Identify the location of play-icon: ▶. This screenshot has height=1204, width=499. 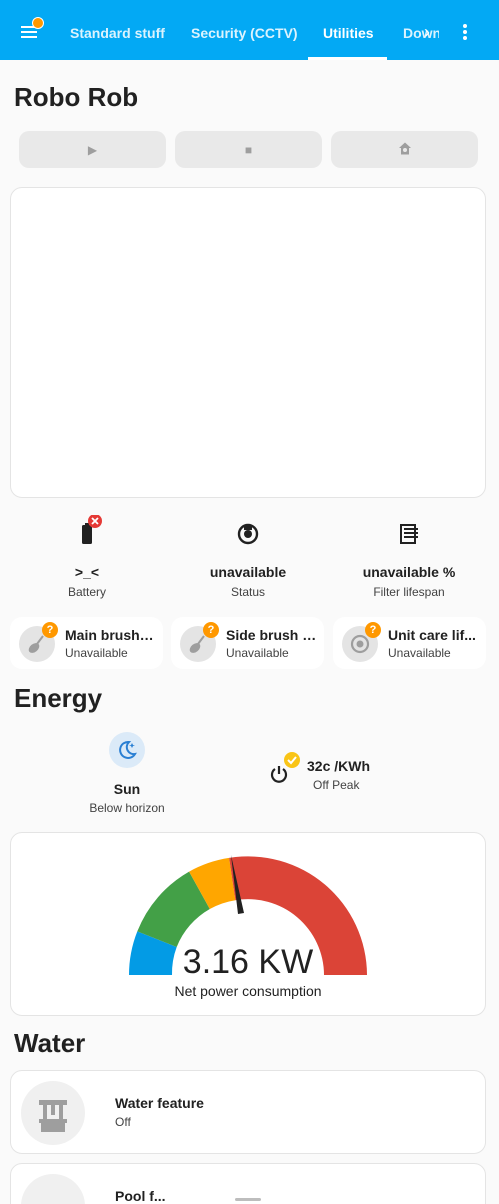
(92, 149).